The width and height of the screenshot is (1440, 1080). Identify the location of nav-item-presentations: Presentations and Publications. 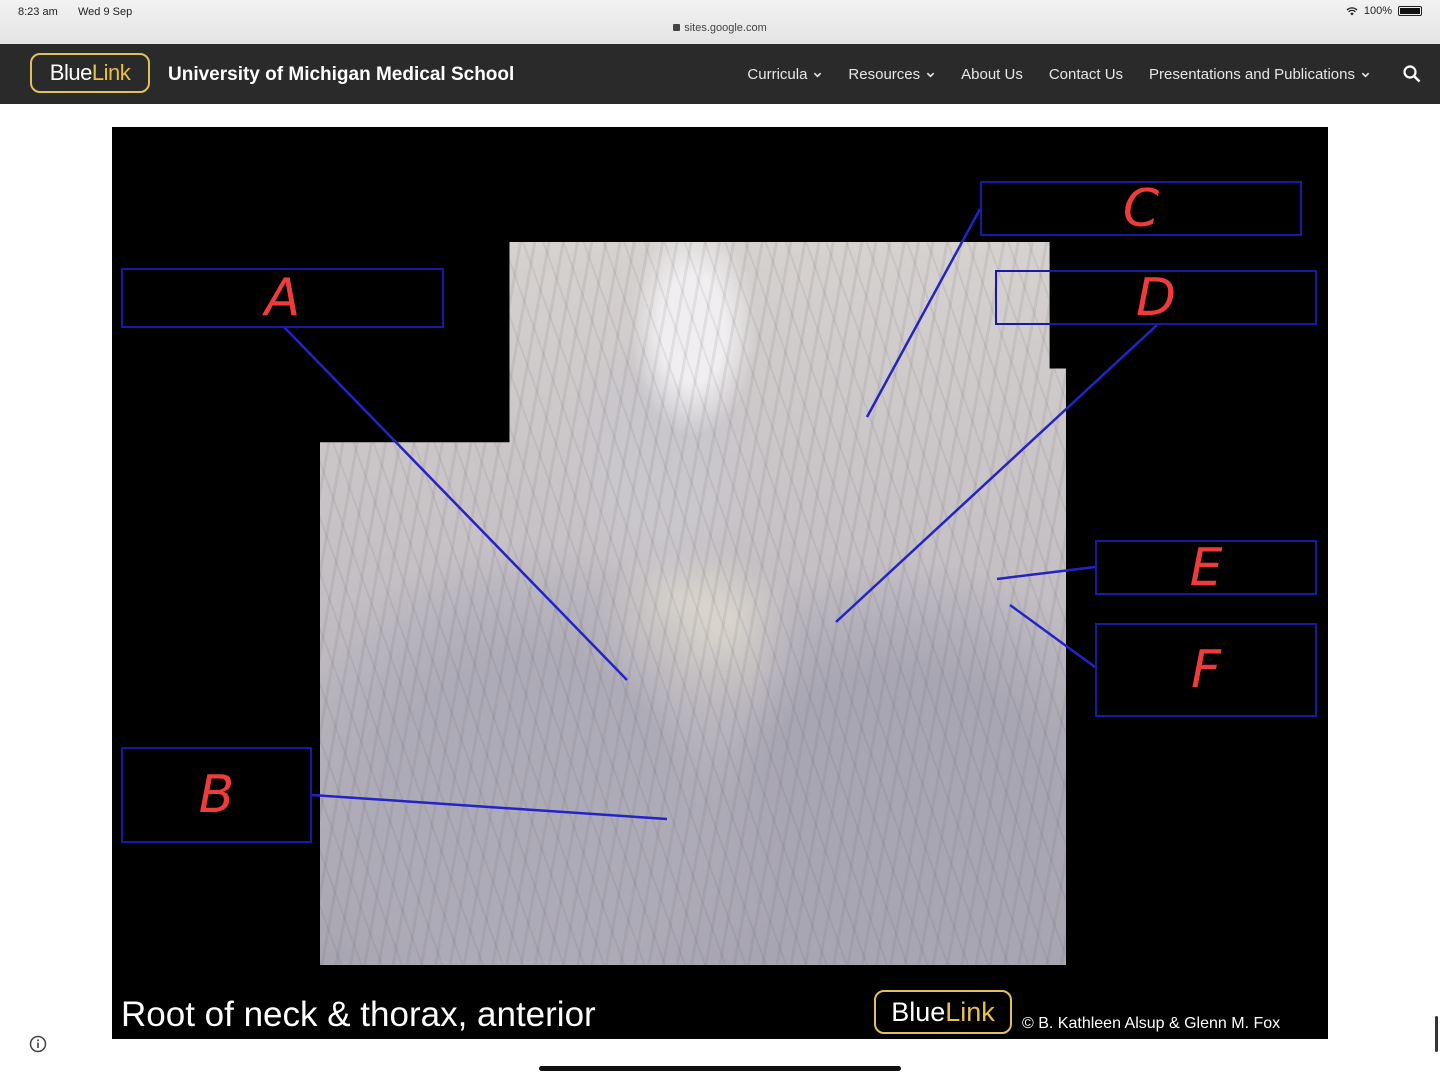
(1259, 74).